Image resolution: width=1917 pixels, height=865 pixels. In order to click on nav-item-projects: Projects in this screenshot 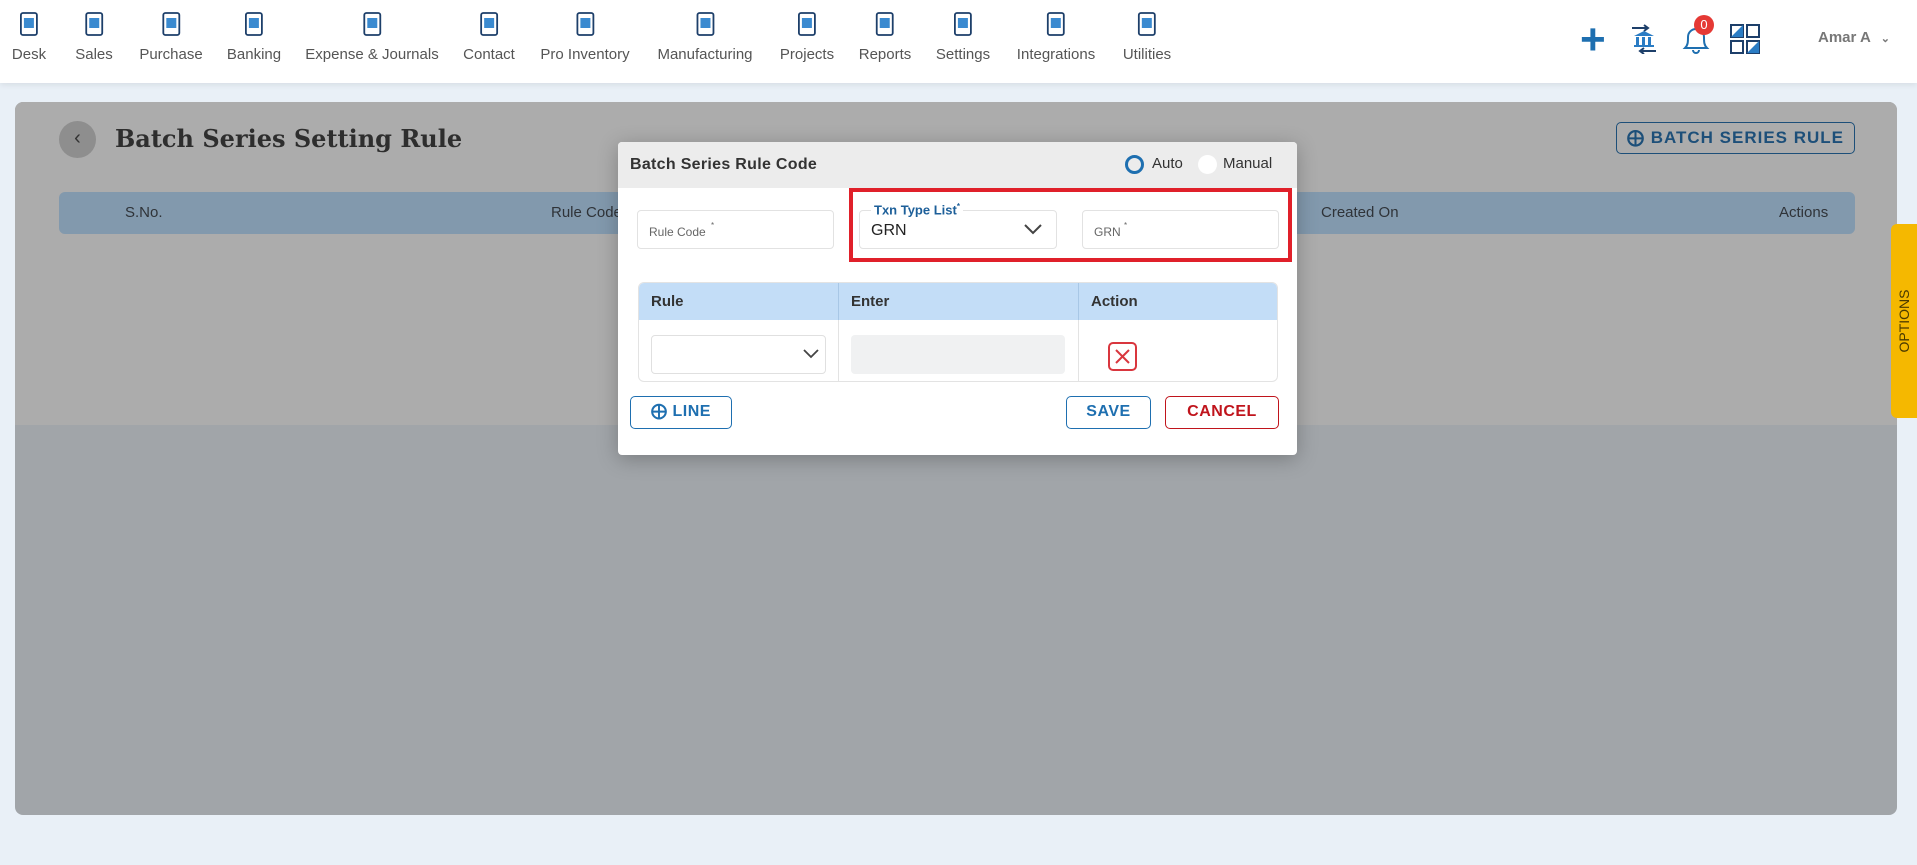, I will do `click(807, 36)`.